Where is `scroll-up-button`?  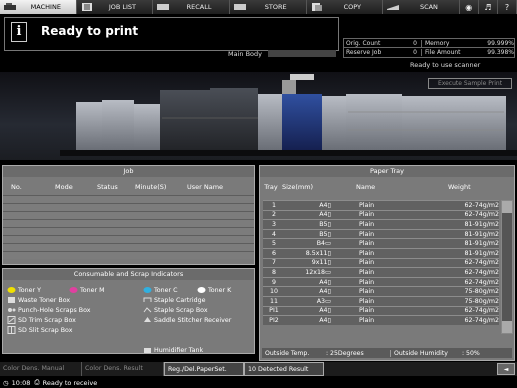
scroll-up-button is located at coordinates (507, 207).